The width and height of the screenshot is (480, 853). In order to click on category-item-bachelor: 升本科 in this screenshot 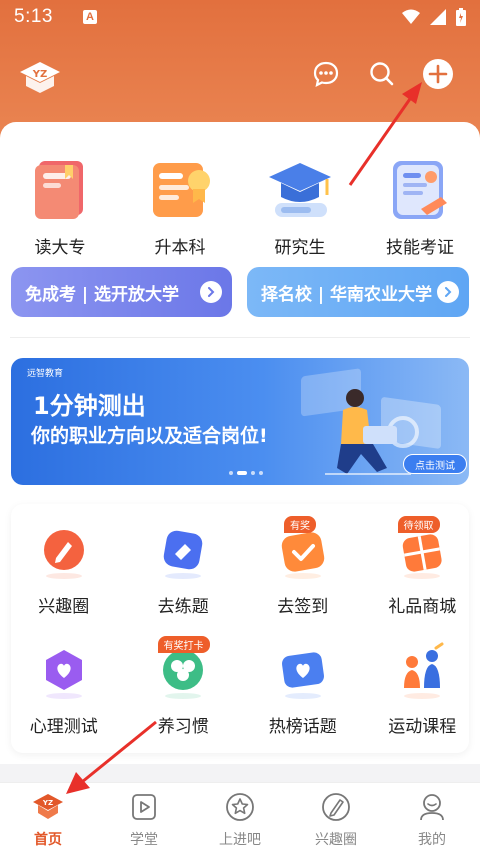, I will do `click(180, 206)`.